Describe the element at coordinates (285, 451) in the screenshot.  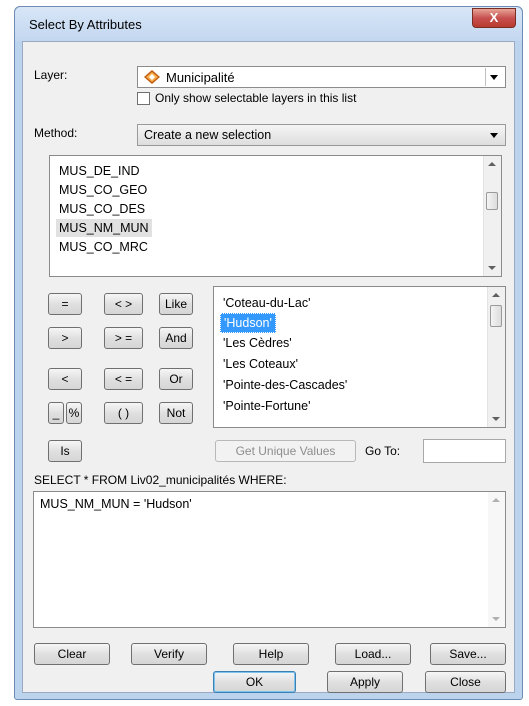
I see `get-unique-values-button: Get Unique Values` at that location.